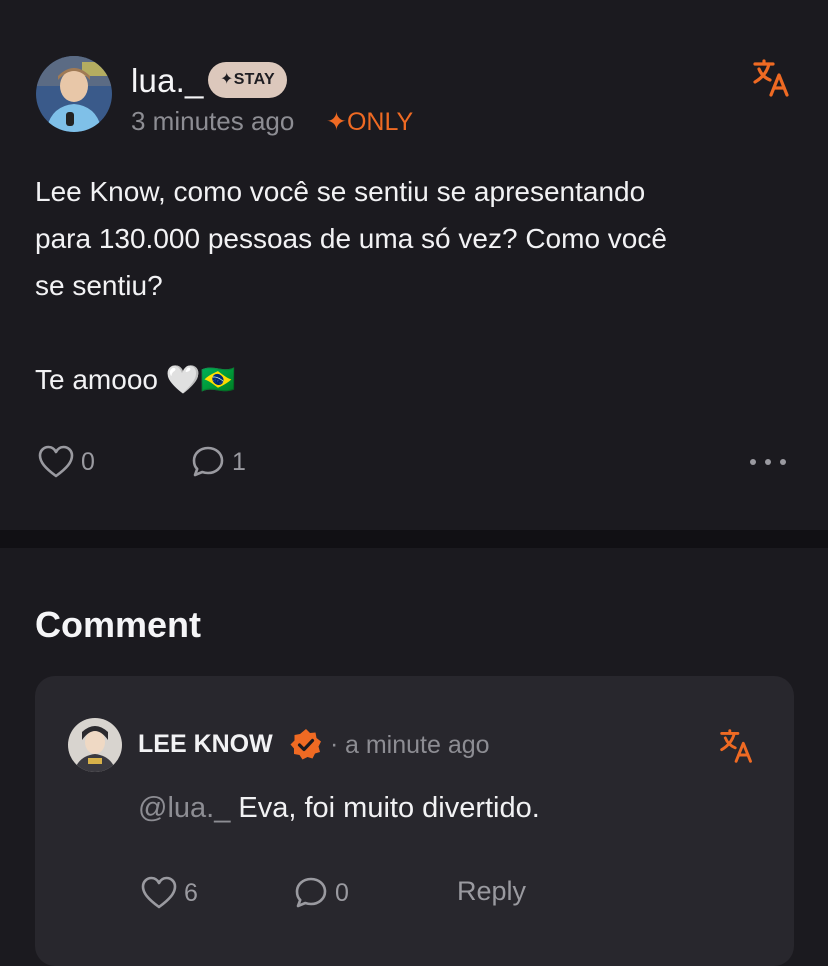 The width and height of the screenshot is (828, 966). I want to click on comment-text: @lua._ Eva, foi muito divertido., so click(339, 808).